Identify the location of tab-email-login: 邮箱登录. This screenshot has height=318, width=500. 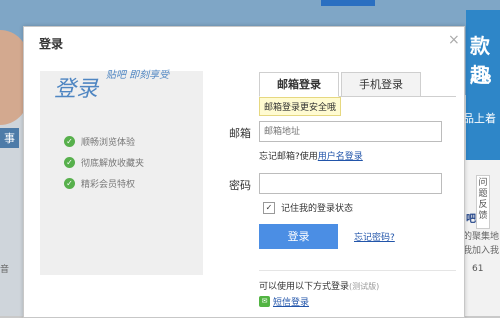
(299, 84).